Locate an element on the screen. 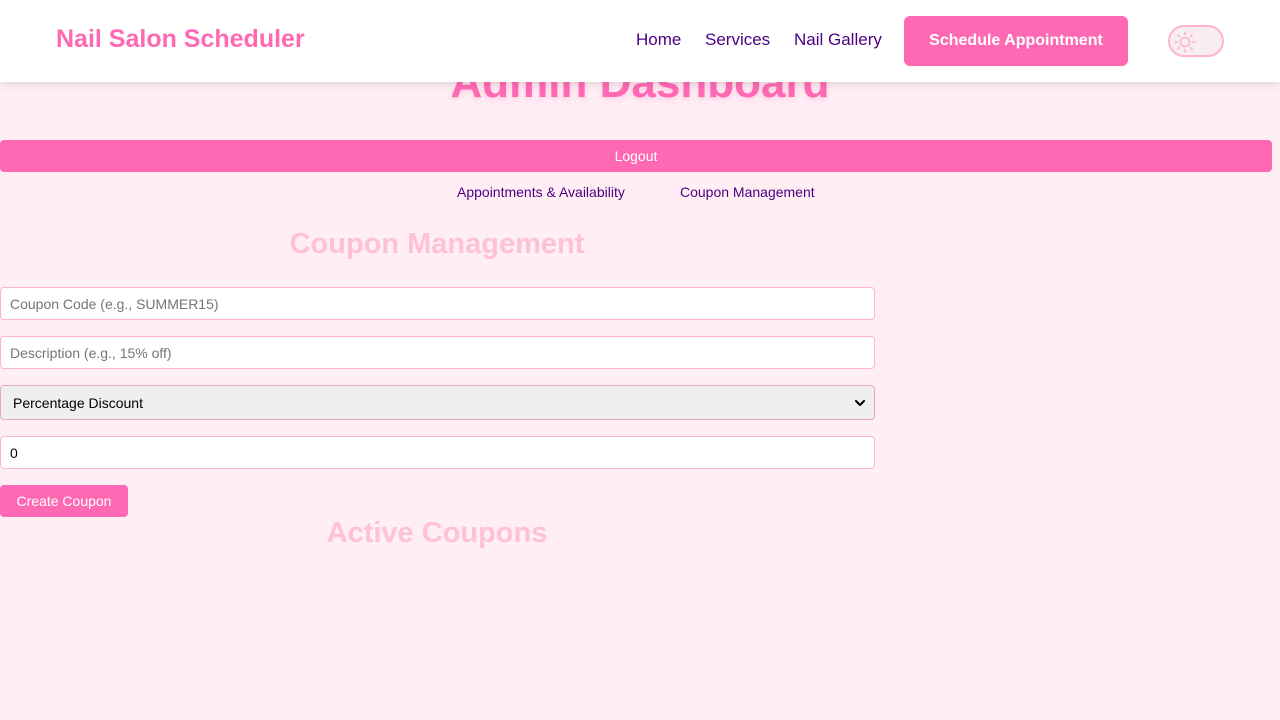 The height and width of the screenshot is (720, 1280). discount-type-value: Percentage Discount is located at coordinates (78, 402).